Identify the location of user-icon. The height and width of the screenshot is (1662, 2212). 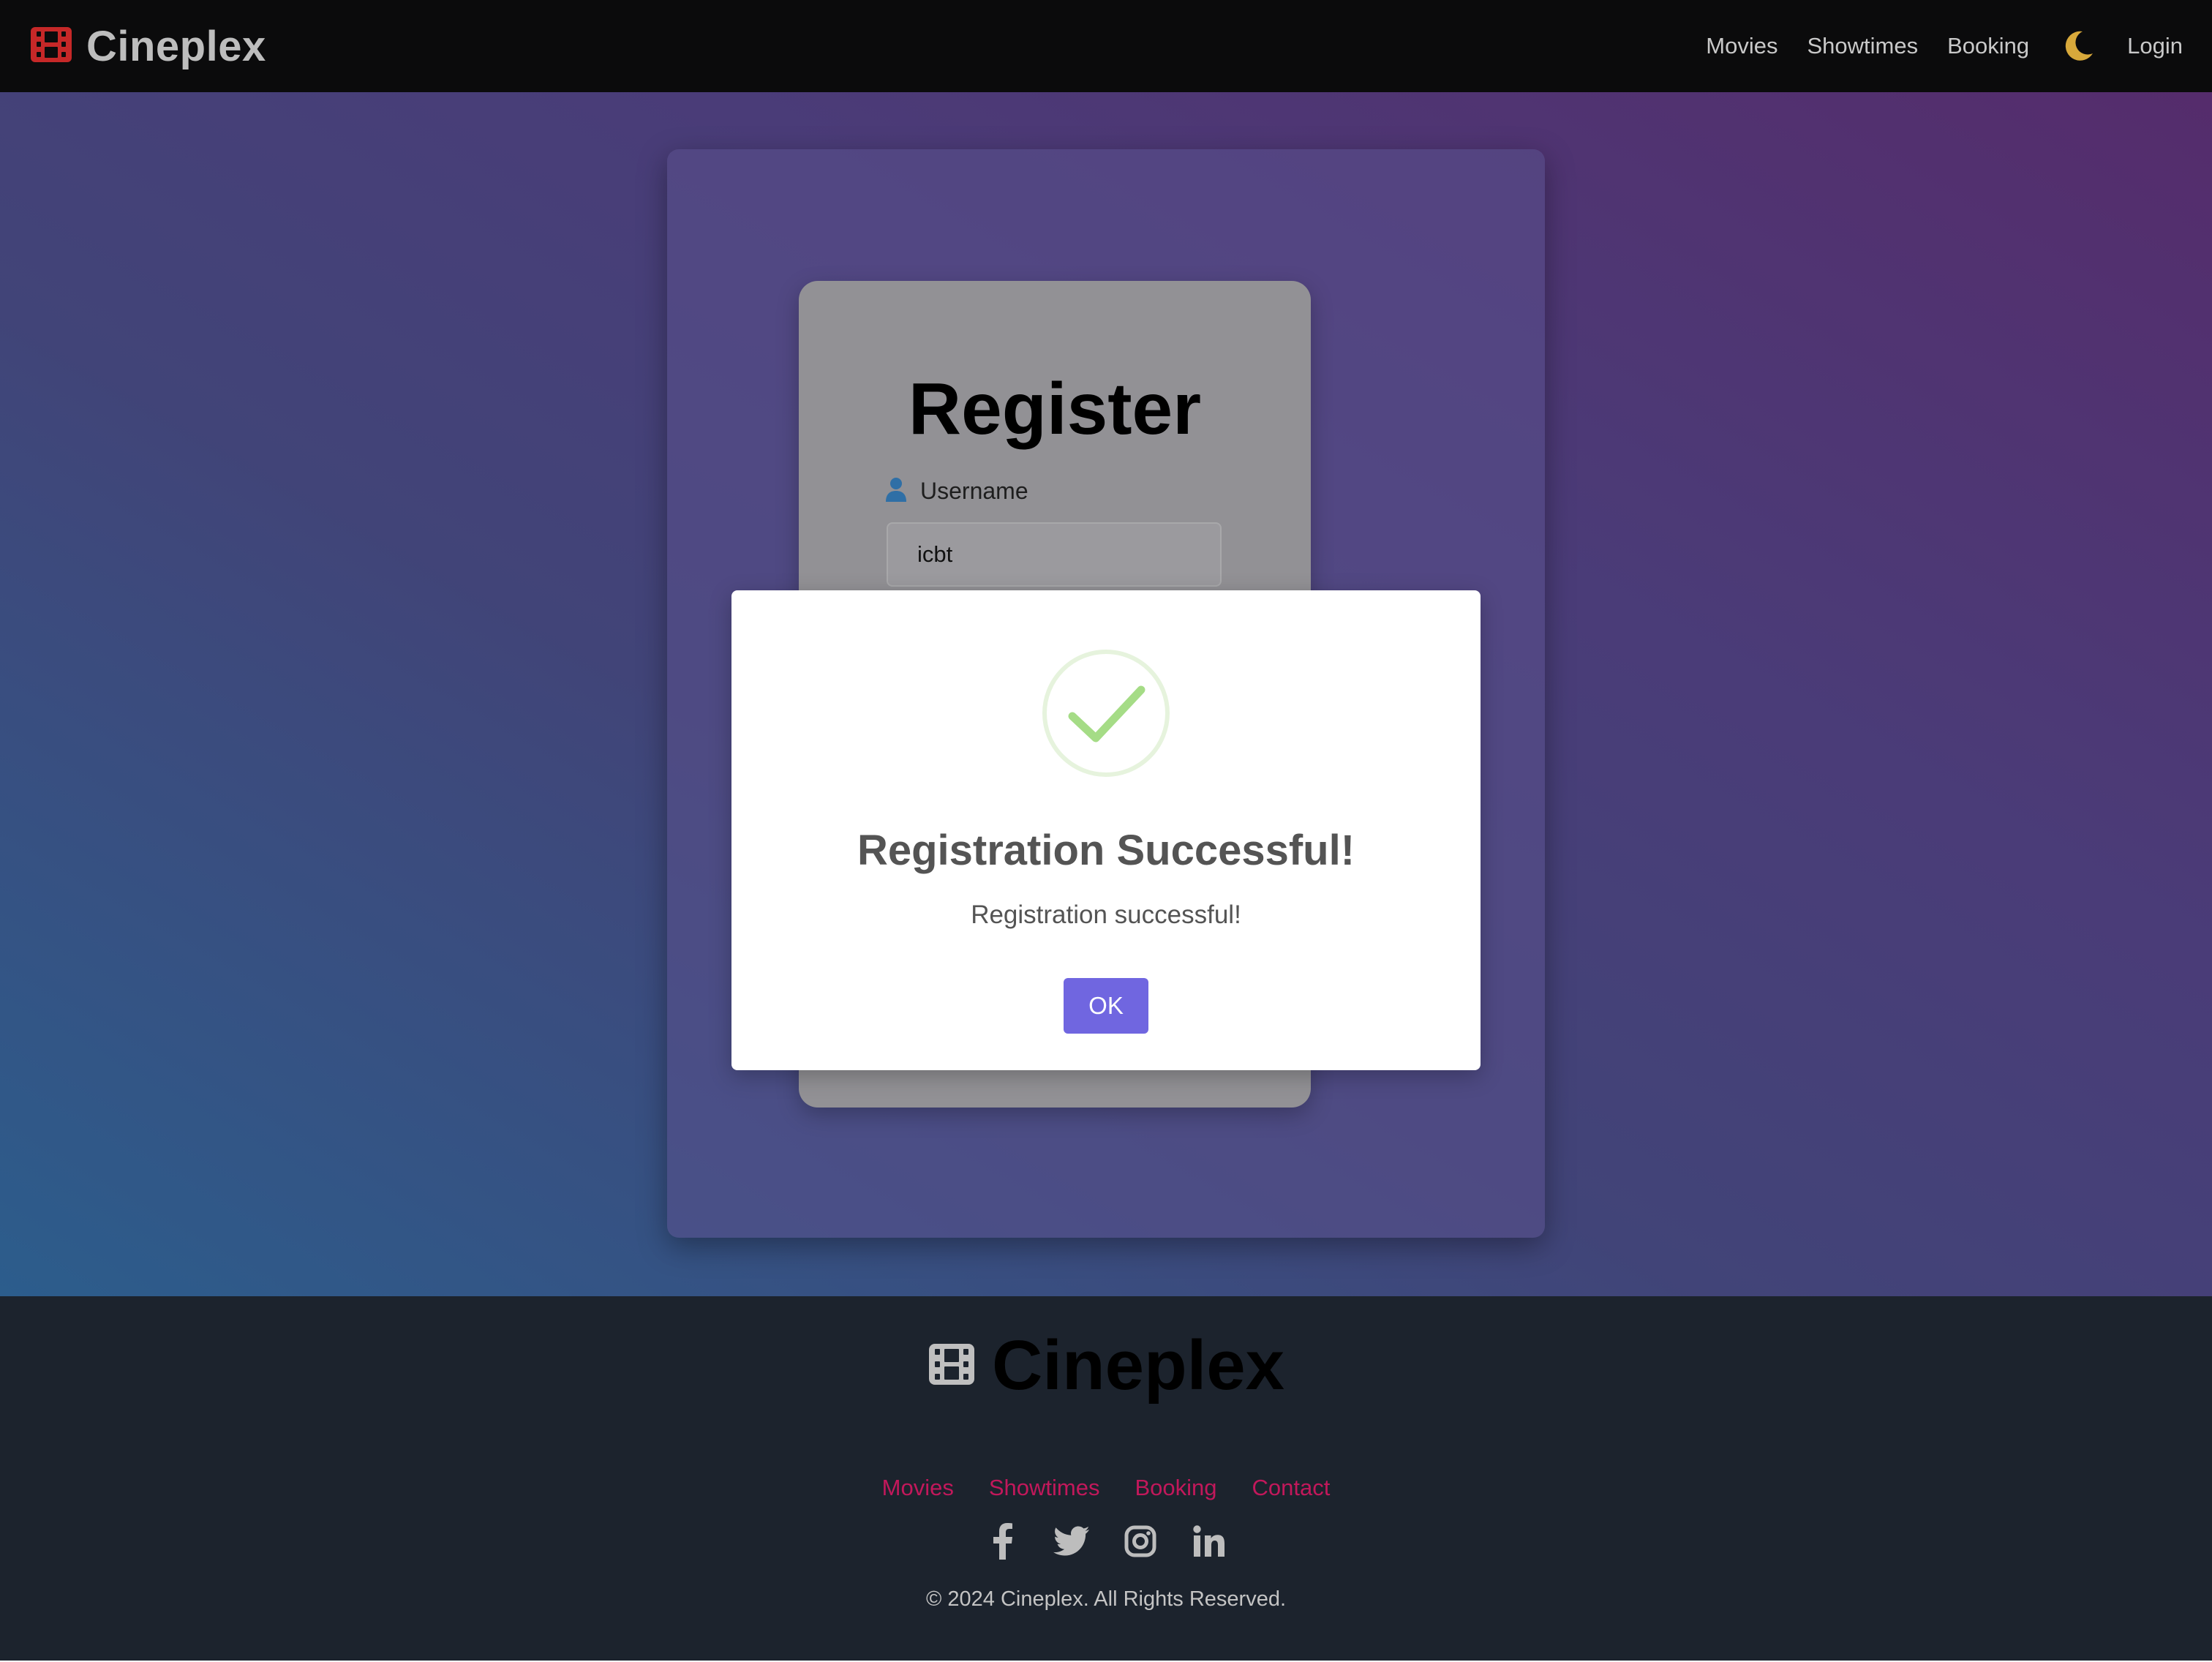
(896, 491).